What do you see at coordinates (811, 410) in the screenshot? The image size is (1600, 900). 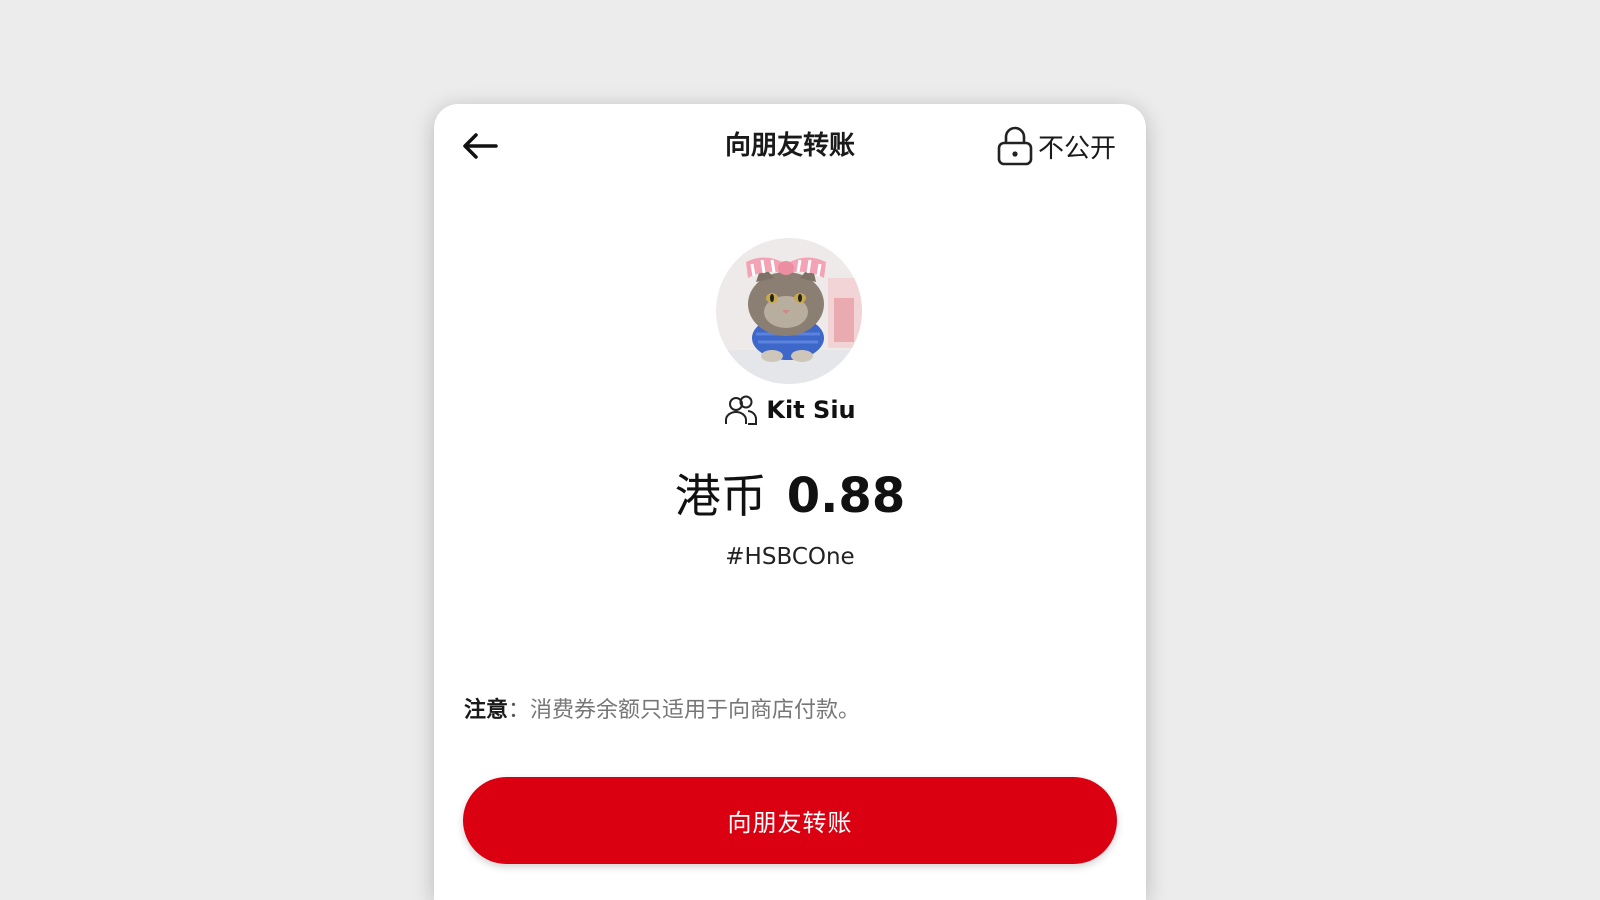 I see `recipient-name: Kit Siu` at bounding box center [811, 410].